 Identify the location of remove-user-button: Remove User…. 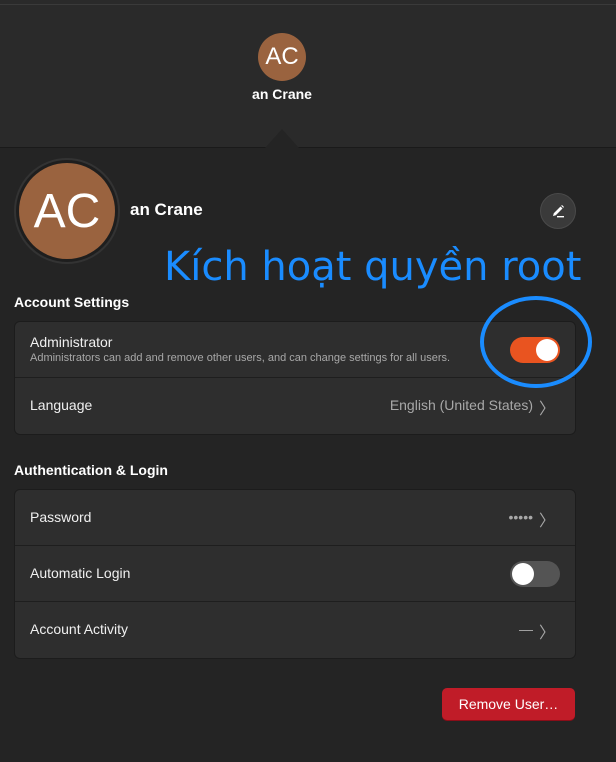
(508, 704).